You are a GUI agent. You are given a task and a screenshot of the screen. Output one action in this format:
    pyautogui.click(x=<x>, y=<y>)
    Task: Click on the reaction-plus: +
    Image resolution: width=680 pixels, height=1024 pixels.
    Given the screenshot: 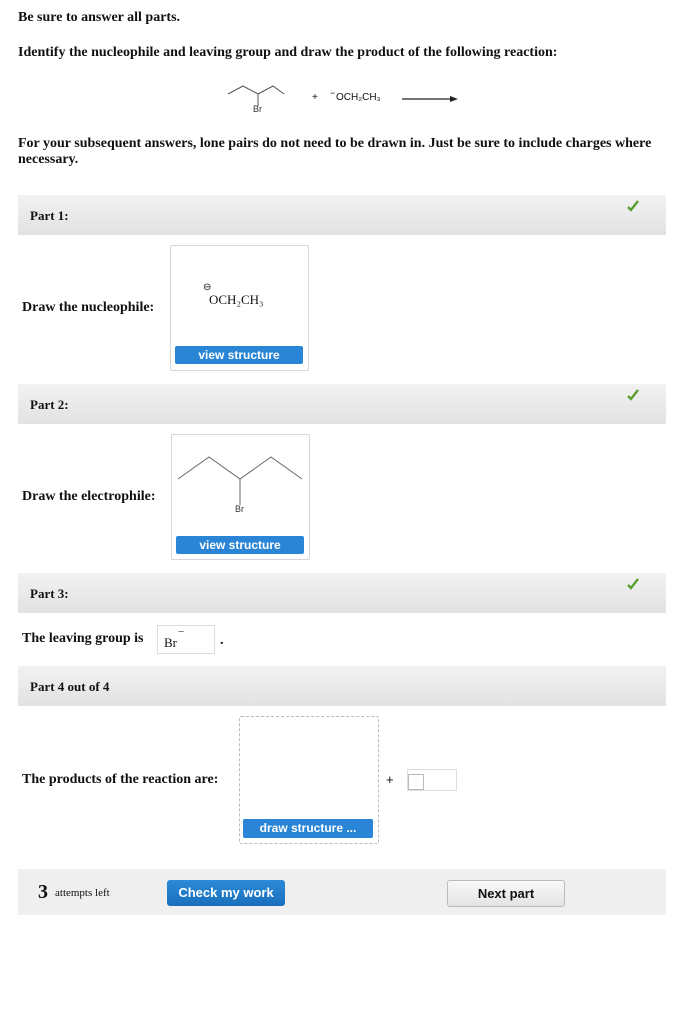 What is the action you would take?
    pyautogui.click(x=315, y=97)
    